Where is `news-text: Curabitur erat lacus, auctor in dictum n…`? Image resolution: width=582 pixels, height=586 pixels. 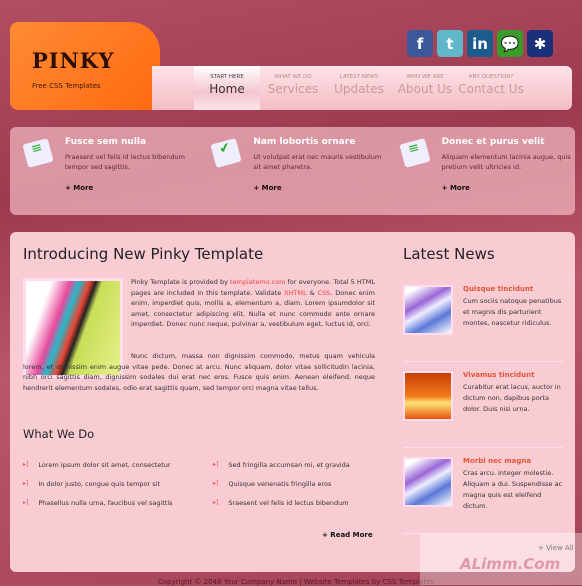 news-text: Curabitur erat lacus, auctor in dictum n… is located at coordinates (512, 398).